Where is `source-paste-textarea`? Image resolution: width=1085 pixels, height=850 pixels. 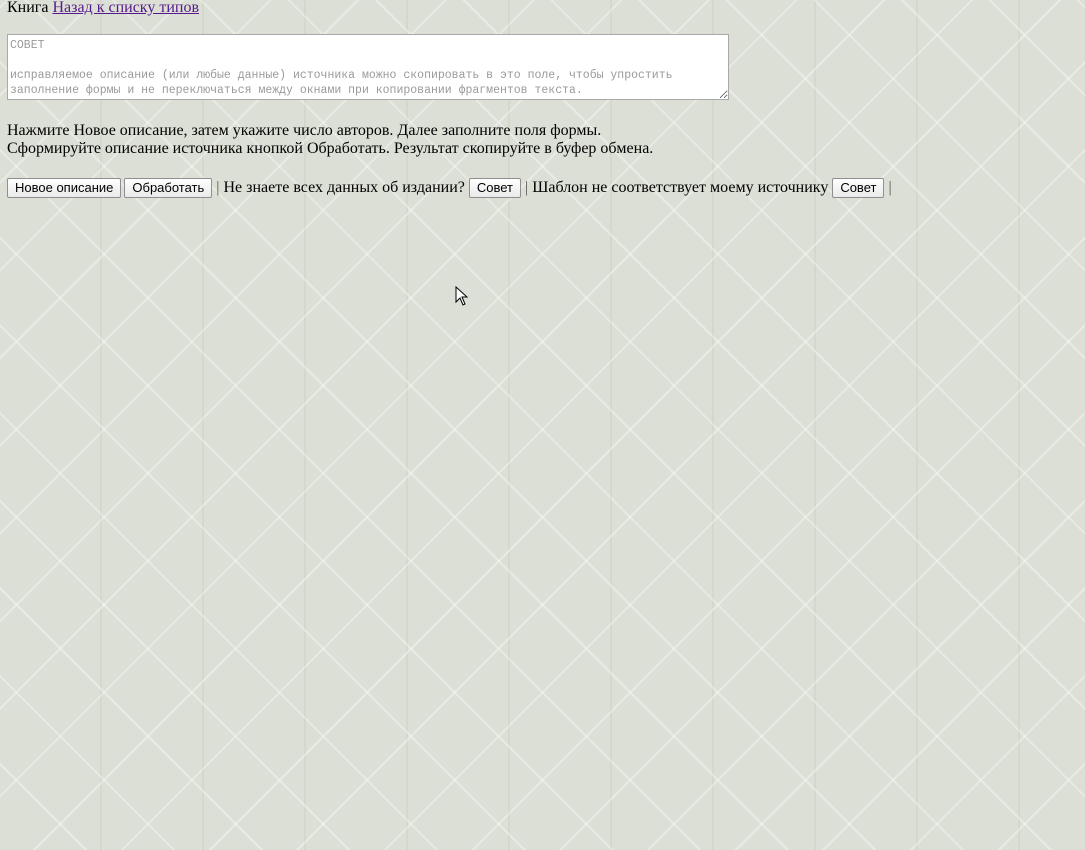
source-paste-textarea is located at coordinates (368, 67).